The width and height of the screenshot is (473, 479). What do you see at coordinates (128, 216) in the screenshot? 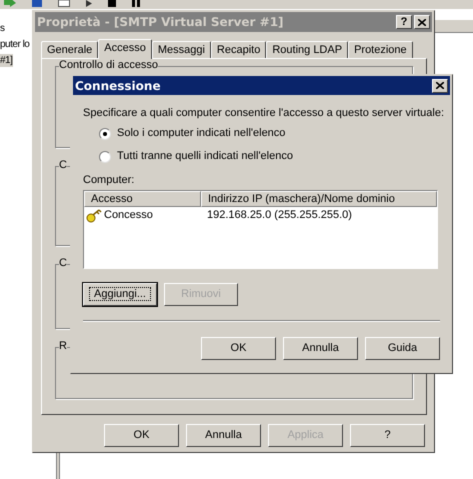
I see `table-cell-text: Concesso` at bounding box center [128, 216].